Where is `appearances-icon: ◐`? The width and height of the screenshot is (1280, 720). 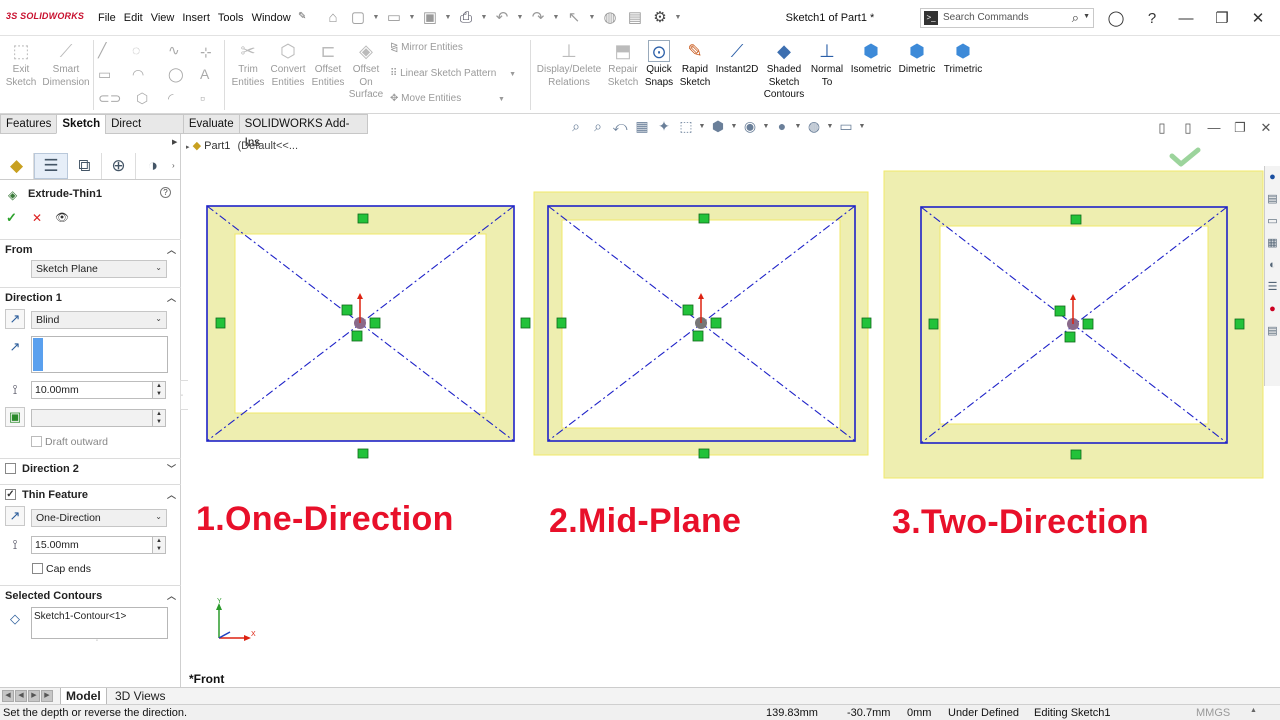
appearances-icon: ◐ is located at coordinates (1272, 265).